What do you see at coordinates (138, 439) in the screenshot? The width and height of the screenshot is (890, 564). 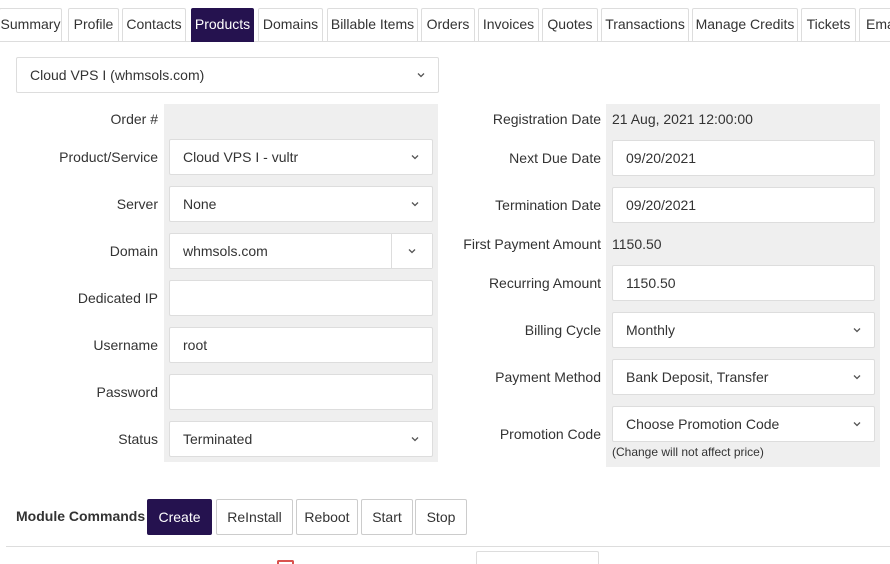 I see `status-label: Status` at bounding box center [138, 439].